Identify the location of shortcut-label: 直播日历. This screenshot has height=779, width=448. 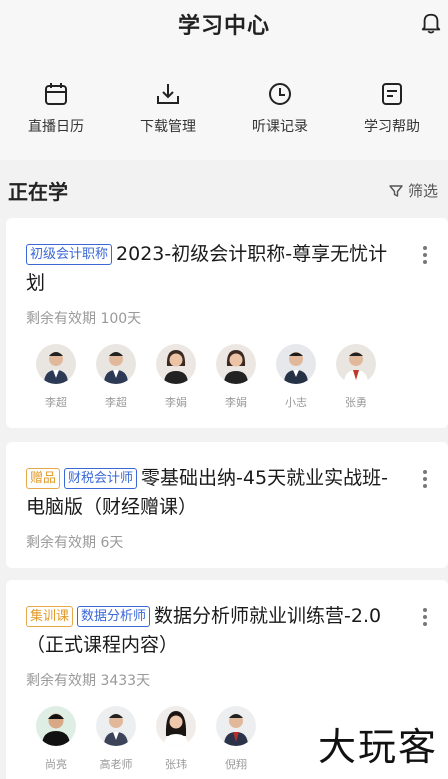
(56, 127).